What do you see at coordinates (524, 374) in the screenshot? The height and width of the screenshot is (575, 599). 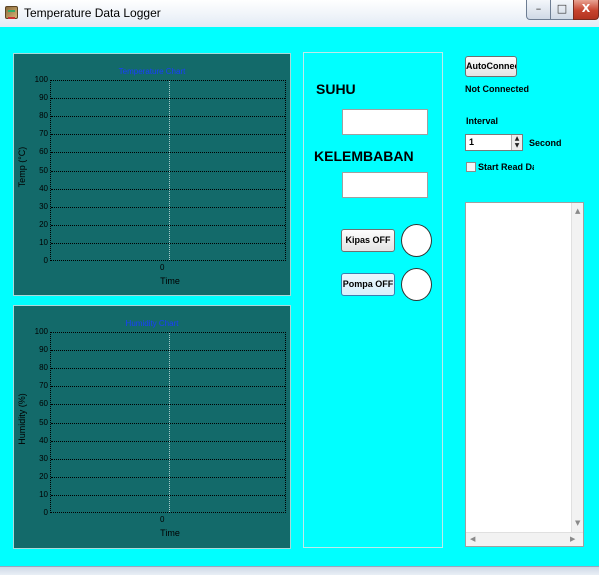 I see `log-textarea: ▲ ▼ ◀ ▶` at bounding box center [524, 374].